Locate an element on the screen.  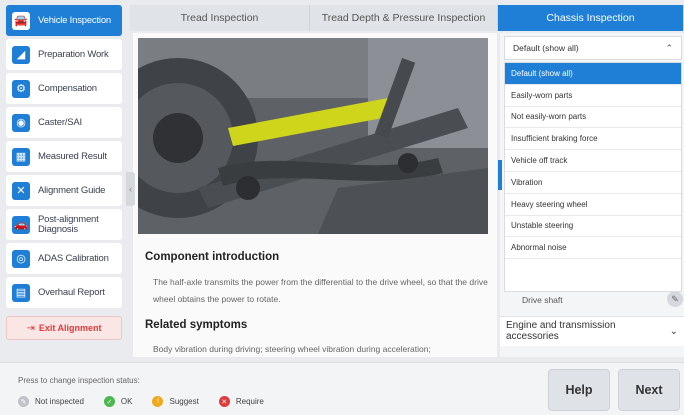
exclamation-icon: ! is located at coordinates (158, 401).